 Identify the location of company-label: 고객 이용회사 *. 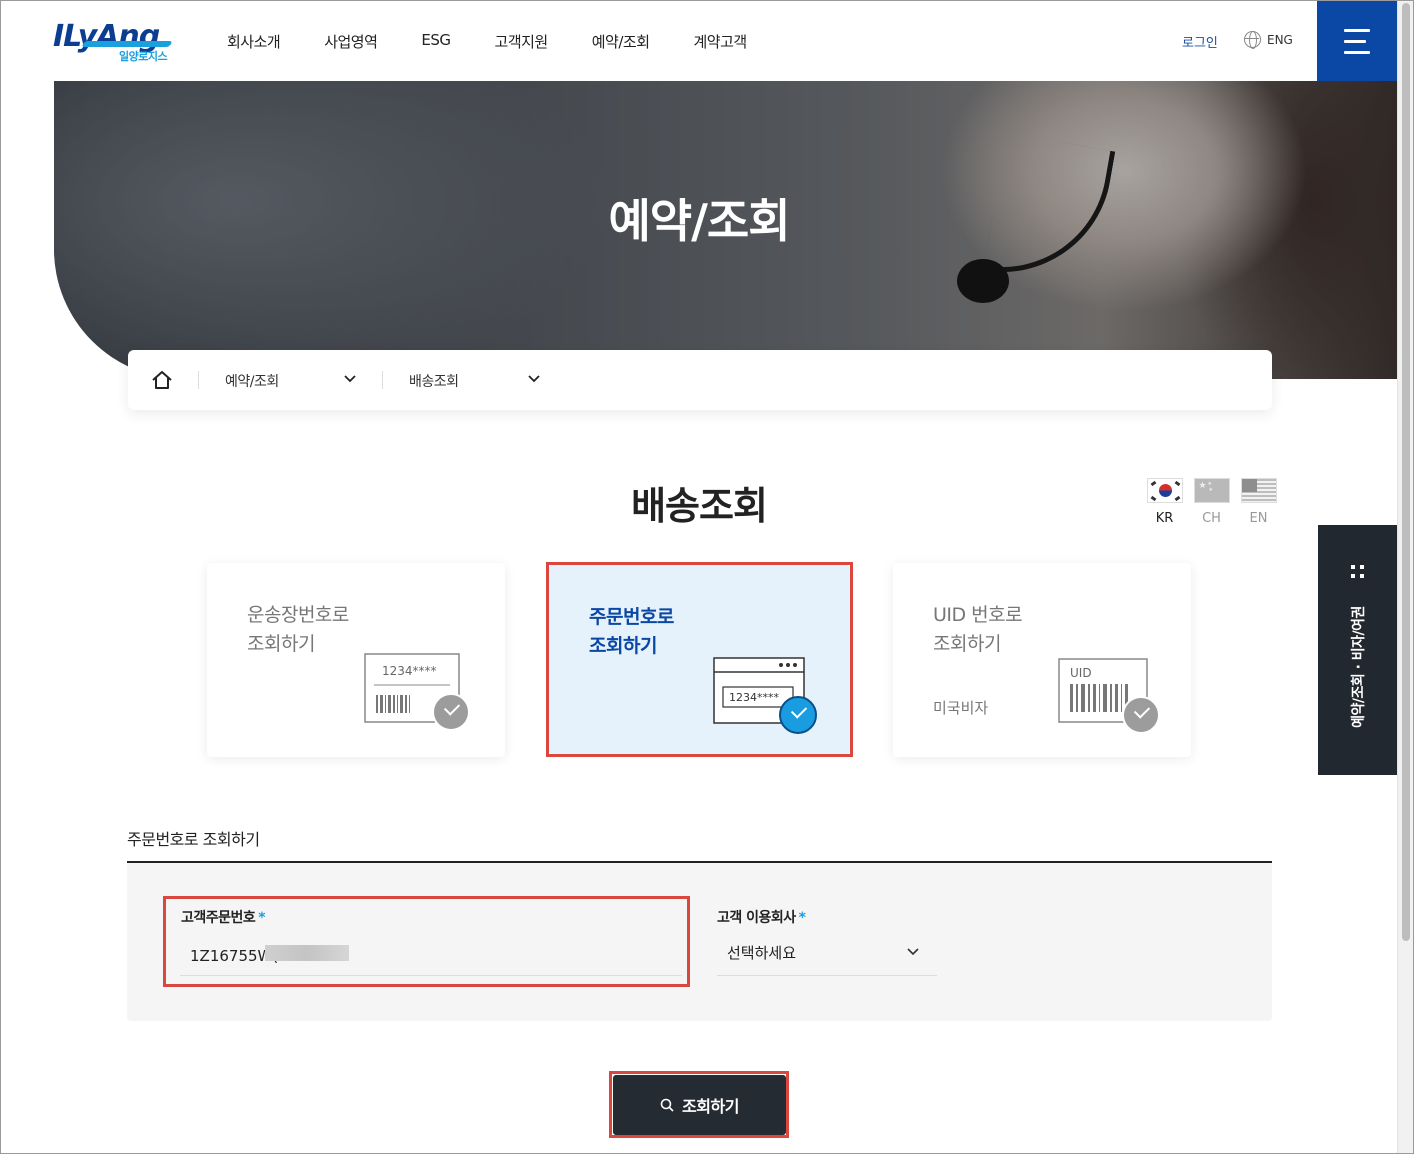
(761, 917).